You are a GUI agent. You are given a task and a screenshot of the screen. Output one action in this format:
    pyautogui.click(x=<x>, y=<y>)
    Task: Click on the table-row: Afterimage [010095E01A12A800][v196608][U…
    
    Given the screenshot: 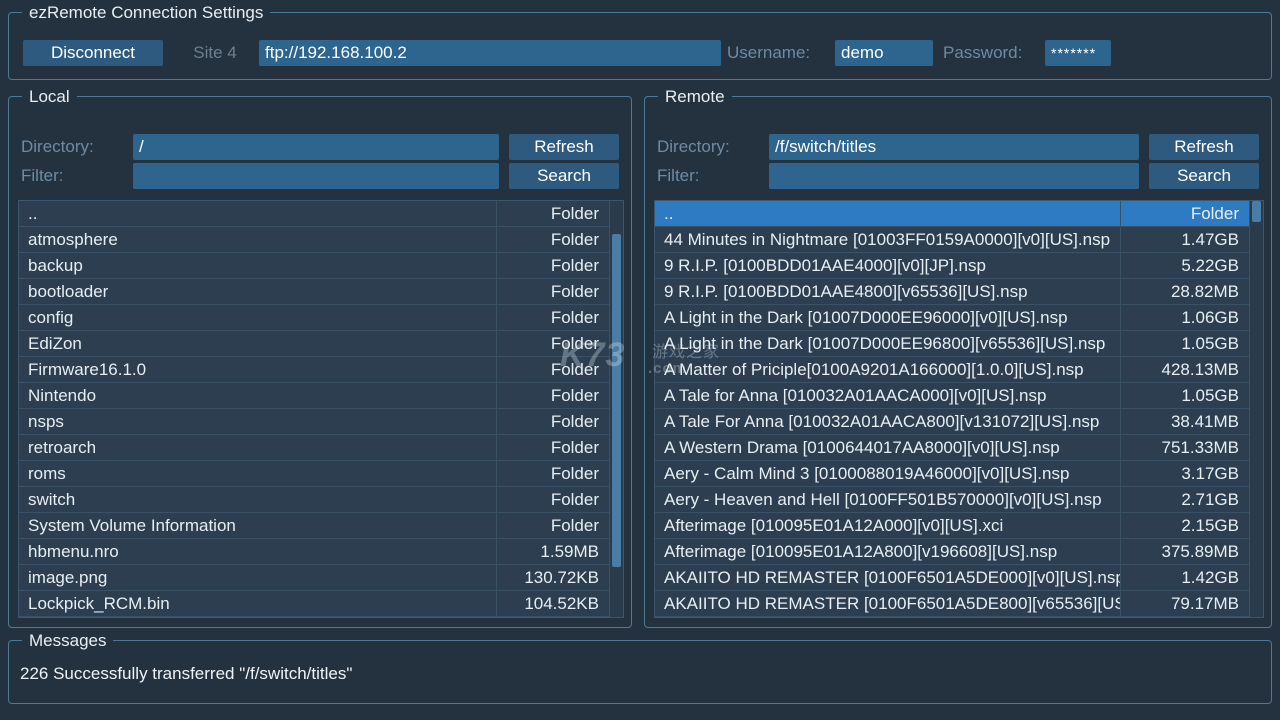 What is the action you would take?
    pyautogui.click(x=952, y=552)
    